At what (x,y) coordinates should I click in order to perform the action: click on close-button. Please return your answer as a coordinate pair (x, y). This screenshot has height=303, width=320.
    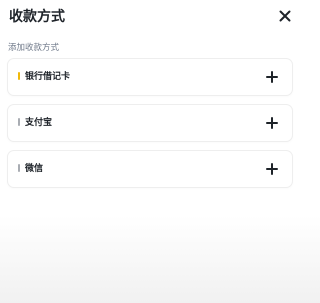
    Looking at the image, I should click on (285, 16).